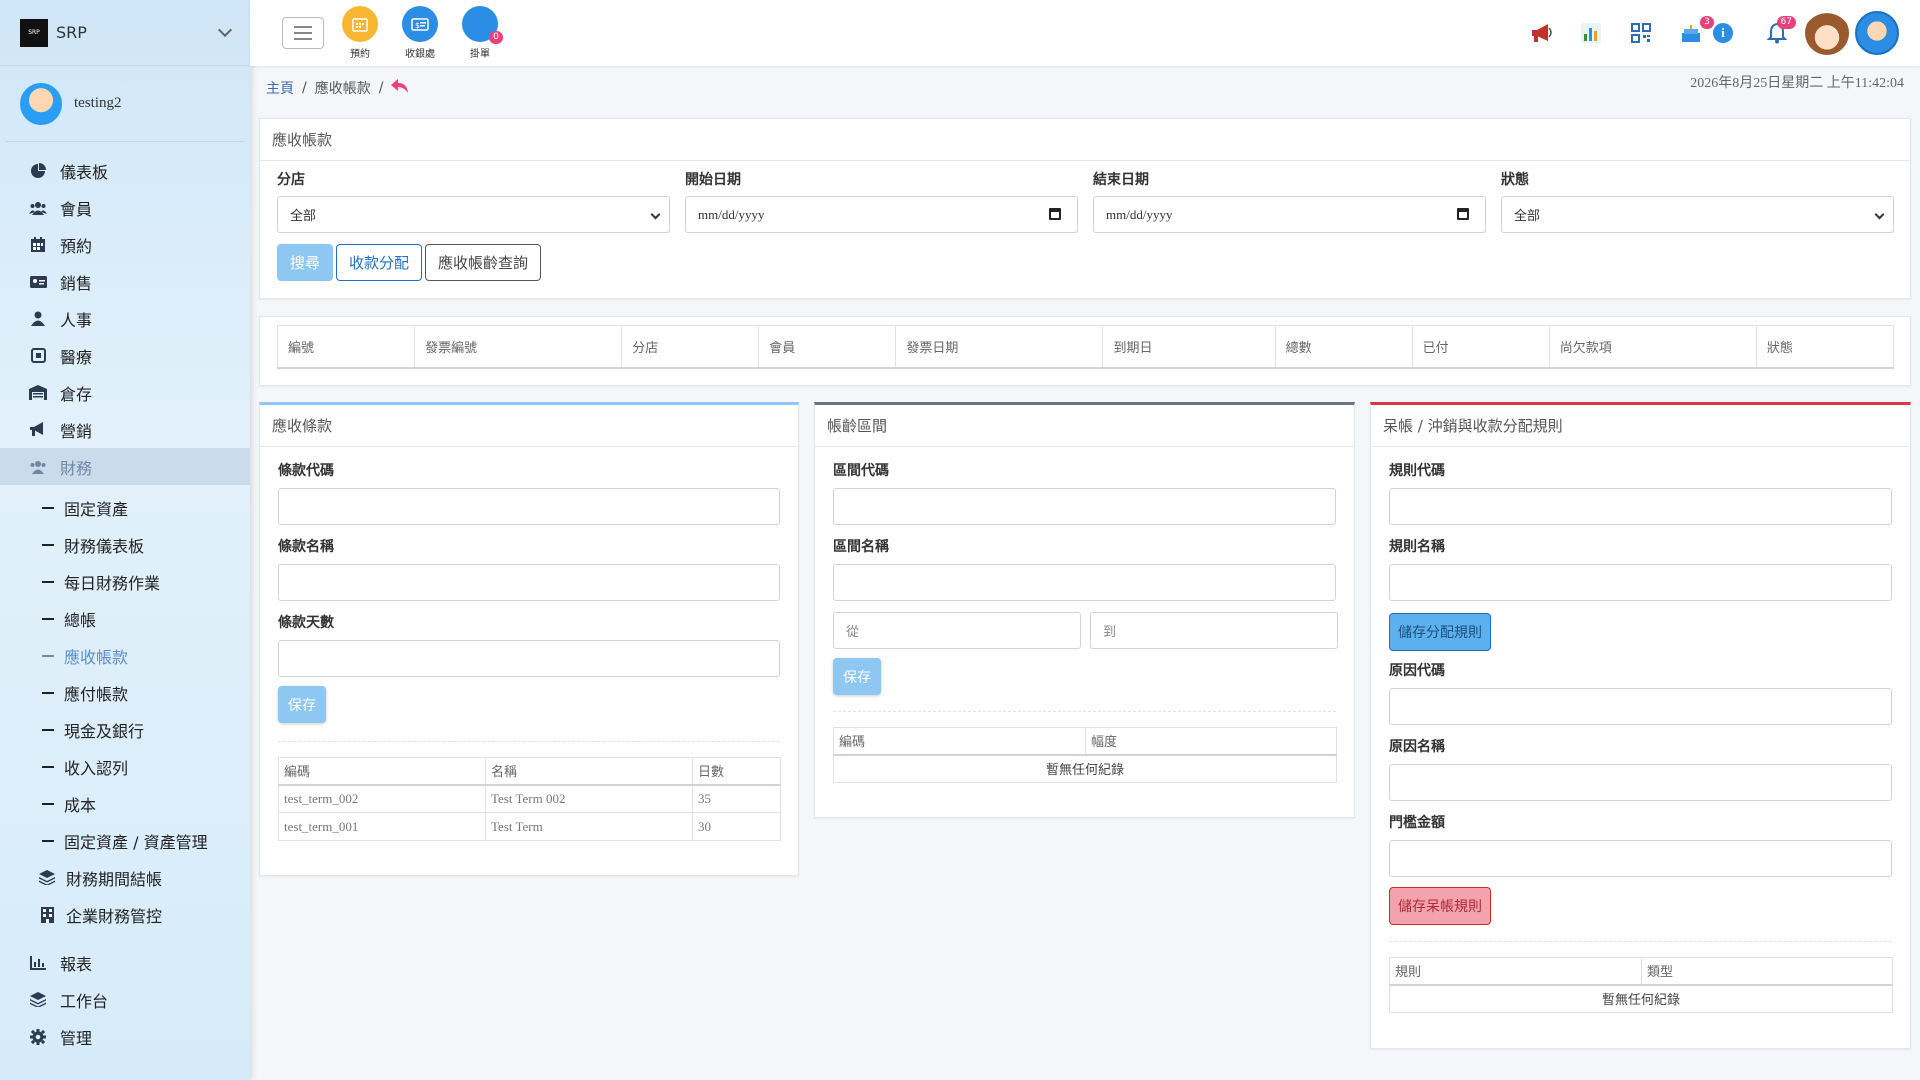 The width and height of the screenshot is (1920, 1080). Describe the element at coordinates (125, 281) in the screenshot. I see `sidebar-item-sales: 銷售` at that location.